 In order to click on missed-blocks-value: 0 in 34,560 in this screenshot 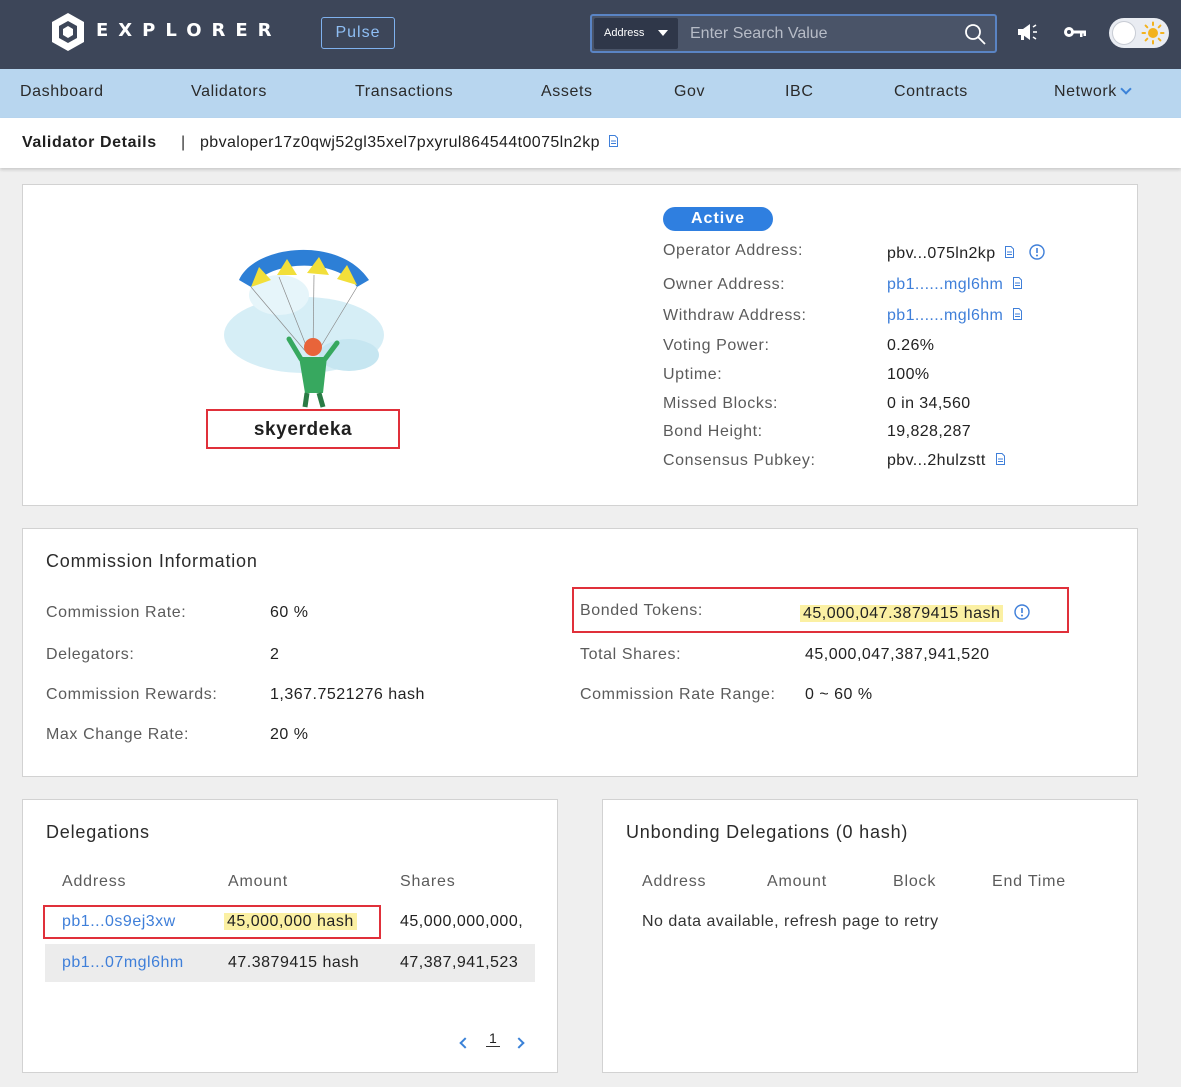, I will do `click(929, 403)`.